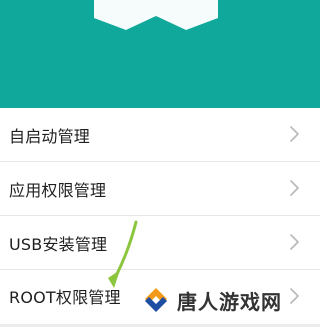  What do you see at coordinates (156, 15) in the screenshot?
I see `ribbon-icon` at bounding box center [156, 15].